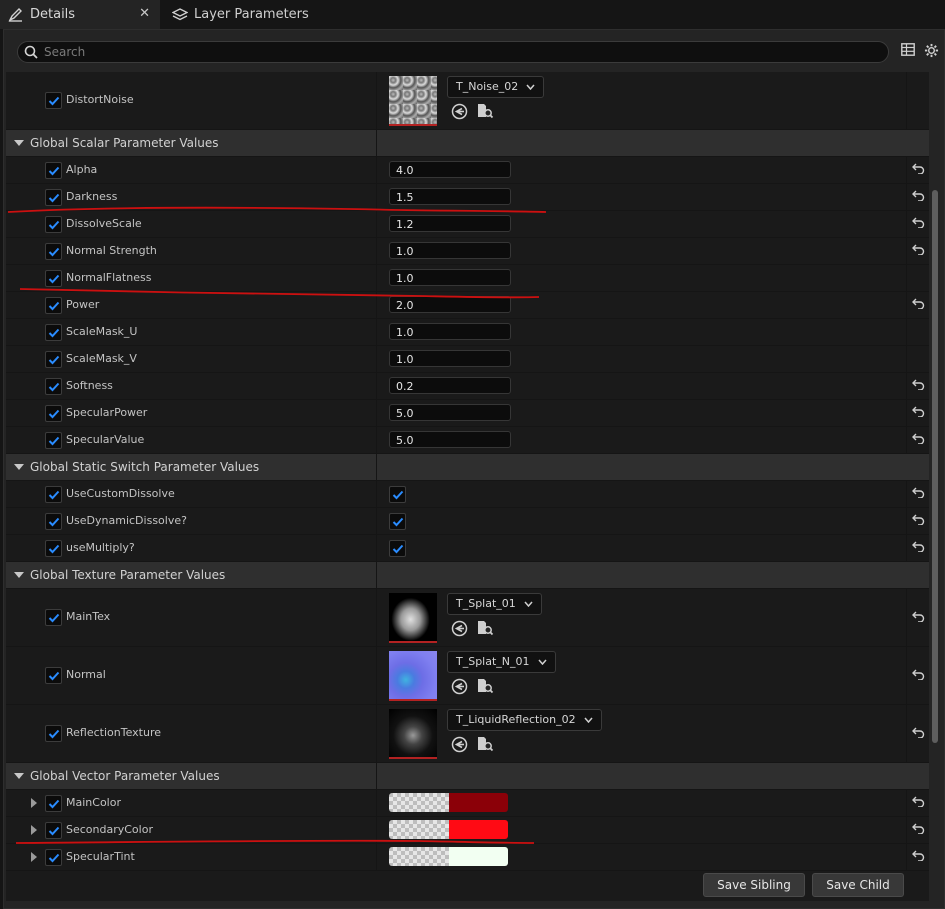 This screenshot has width=945, height=909. What do you see at coordinates (254, 14) in the screenshot?
I see `tab-layer-parameters: Layer Parameters` at bounding box center [254, 14].